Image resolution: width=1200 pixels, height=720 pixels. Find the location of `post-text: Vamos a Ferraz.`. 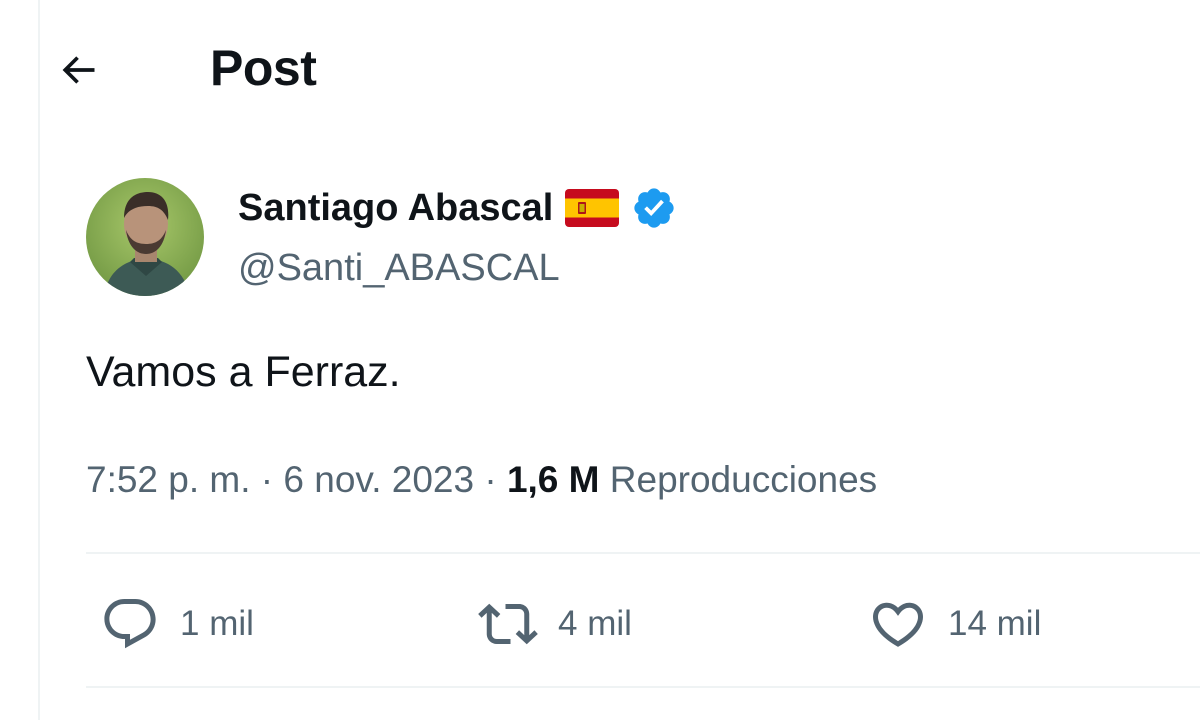

post-text: Vamos a Ferraz. is located at coordinates (243, 372).